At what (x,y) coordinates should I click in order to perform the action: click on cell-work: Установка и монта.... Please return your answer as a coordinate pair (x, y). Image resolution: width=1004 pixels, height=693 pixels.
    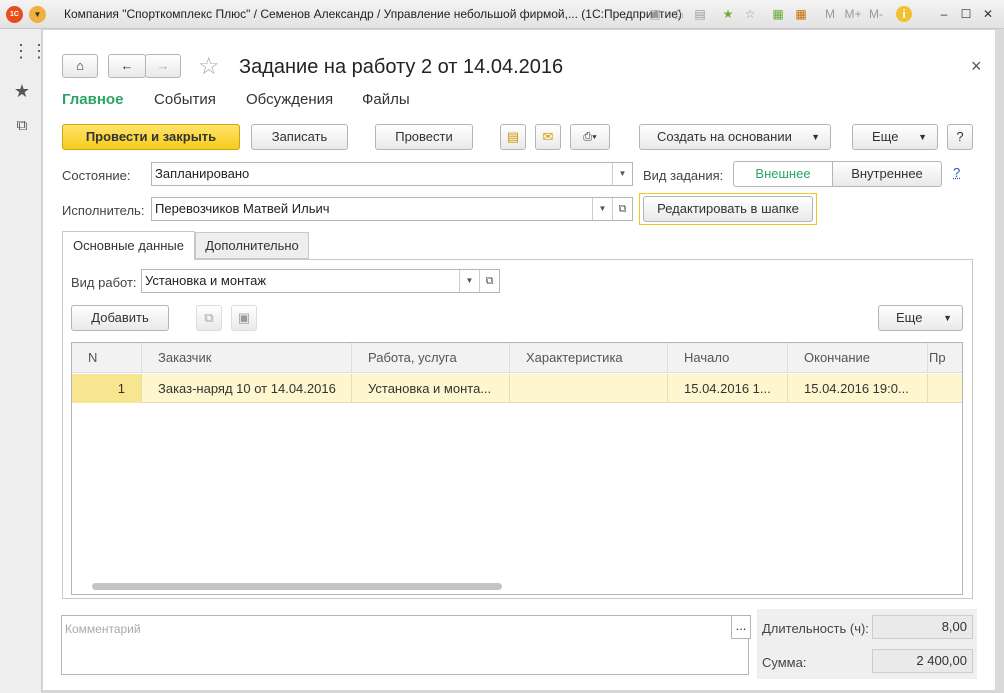
    Looking at the image, I should click on (431, 388).